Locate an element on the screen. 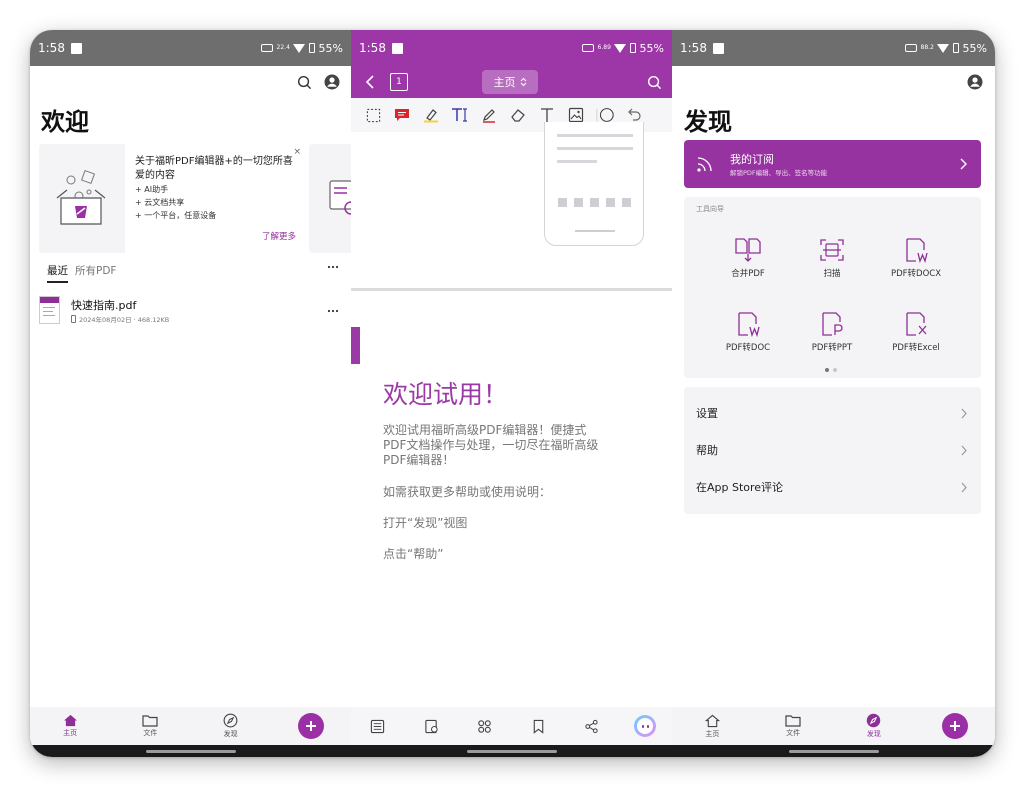 This screenshot has height=786, width=1024. chevron-updown-icon is located at coordinates (523, 82).